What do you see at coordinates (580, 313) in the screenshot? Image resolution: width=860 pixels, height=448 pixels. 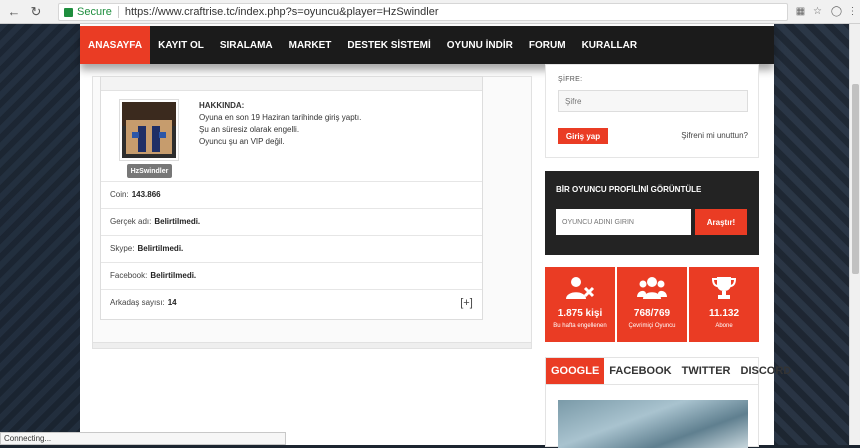 I see `stat-value: 1.875 kişi` at bounding box center [580, 313].